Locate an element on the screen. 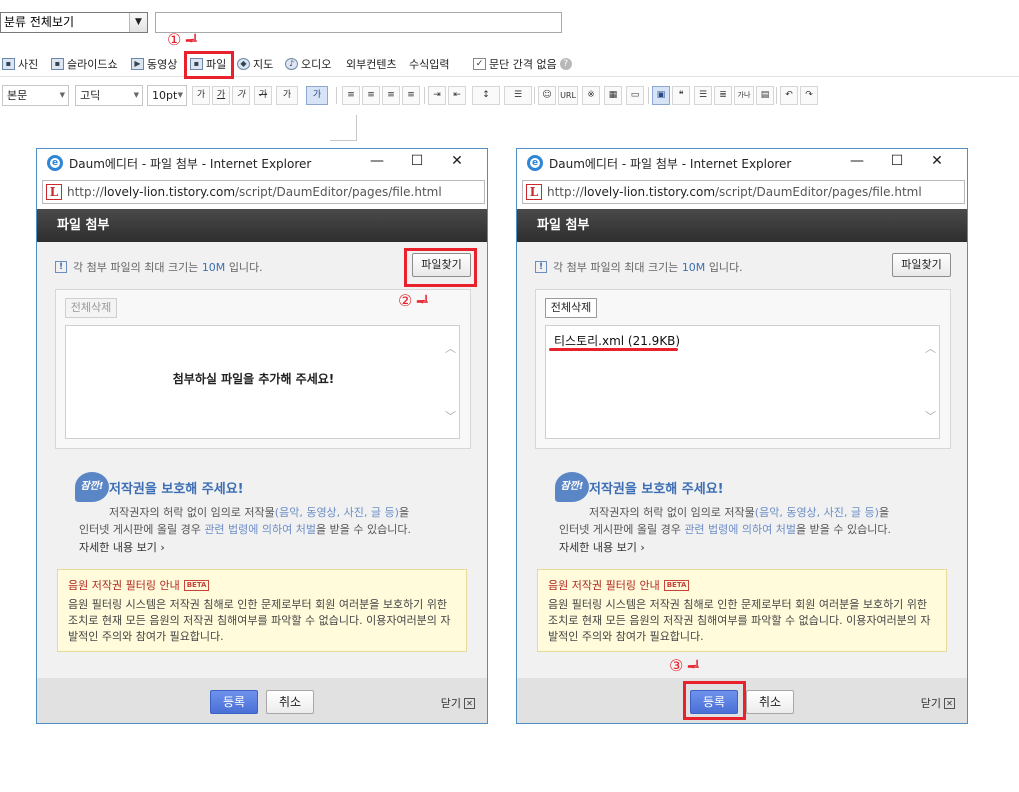  help-icon: ? is located at coordinates (565, 64).